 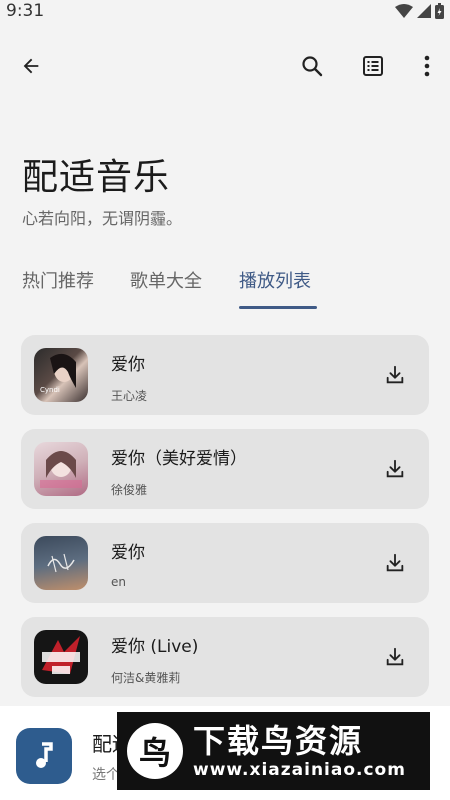 What do you see at coordinates (129, 490) in the screenshot?
I see `song-artist: 徐俊雅` at bounding box center [129, 490].